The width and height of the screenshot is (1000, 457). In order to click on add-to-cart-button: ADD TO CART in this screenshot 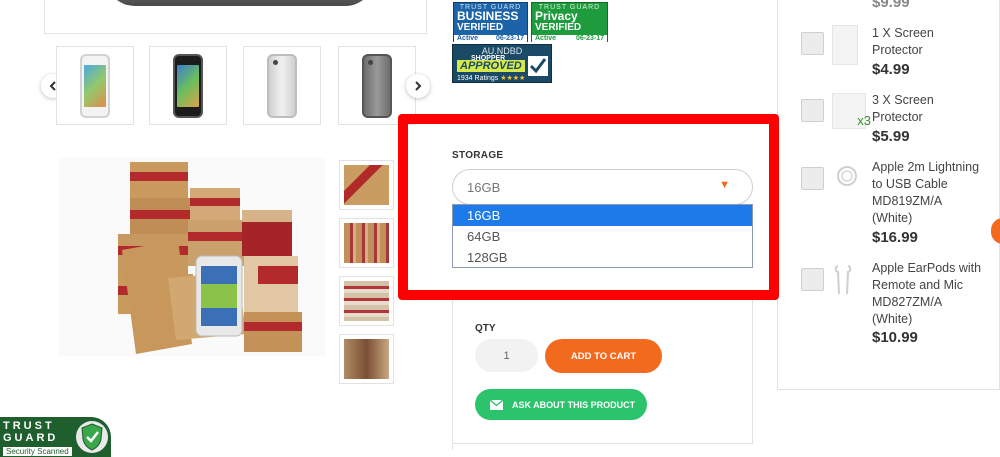, I will do `click(603, 356)`.